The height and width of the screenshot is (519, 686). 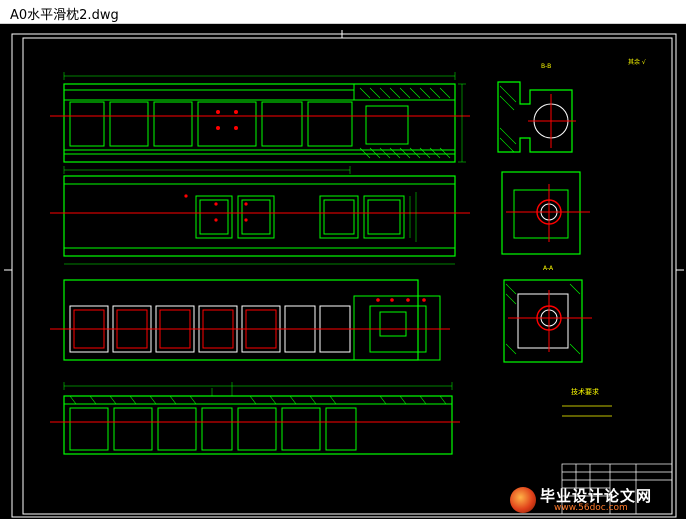 I want to click on view-plan, so click(x=260, y=220).